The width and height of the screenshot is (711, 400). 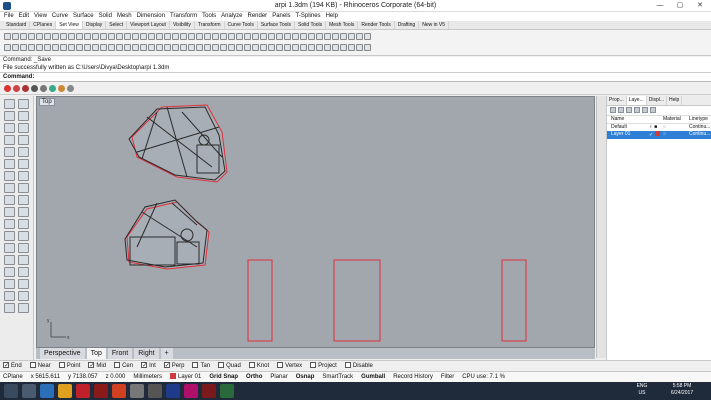 What do you see at coordinates (278, 377) in the screenshot?
I see `planar-button: Planar` at bounding box center [278, 377].